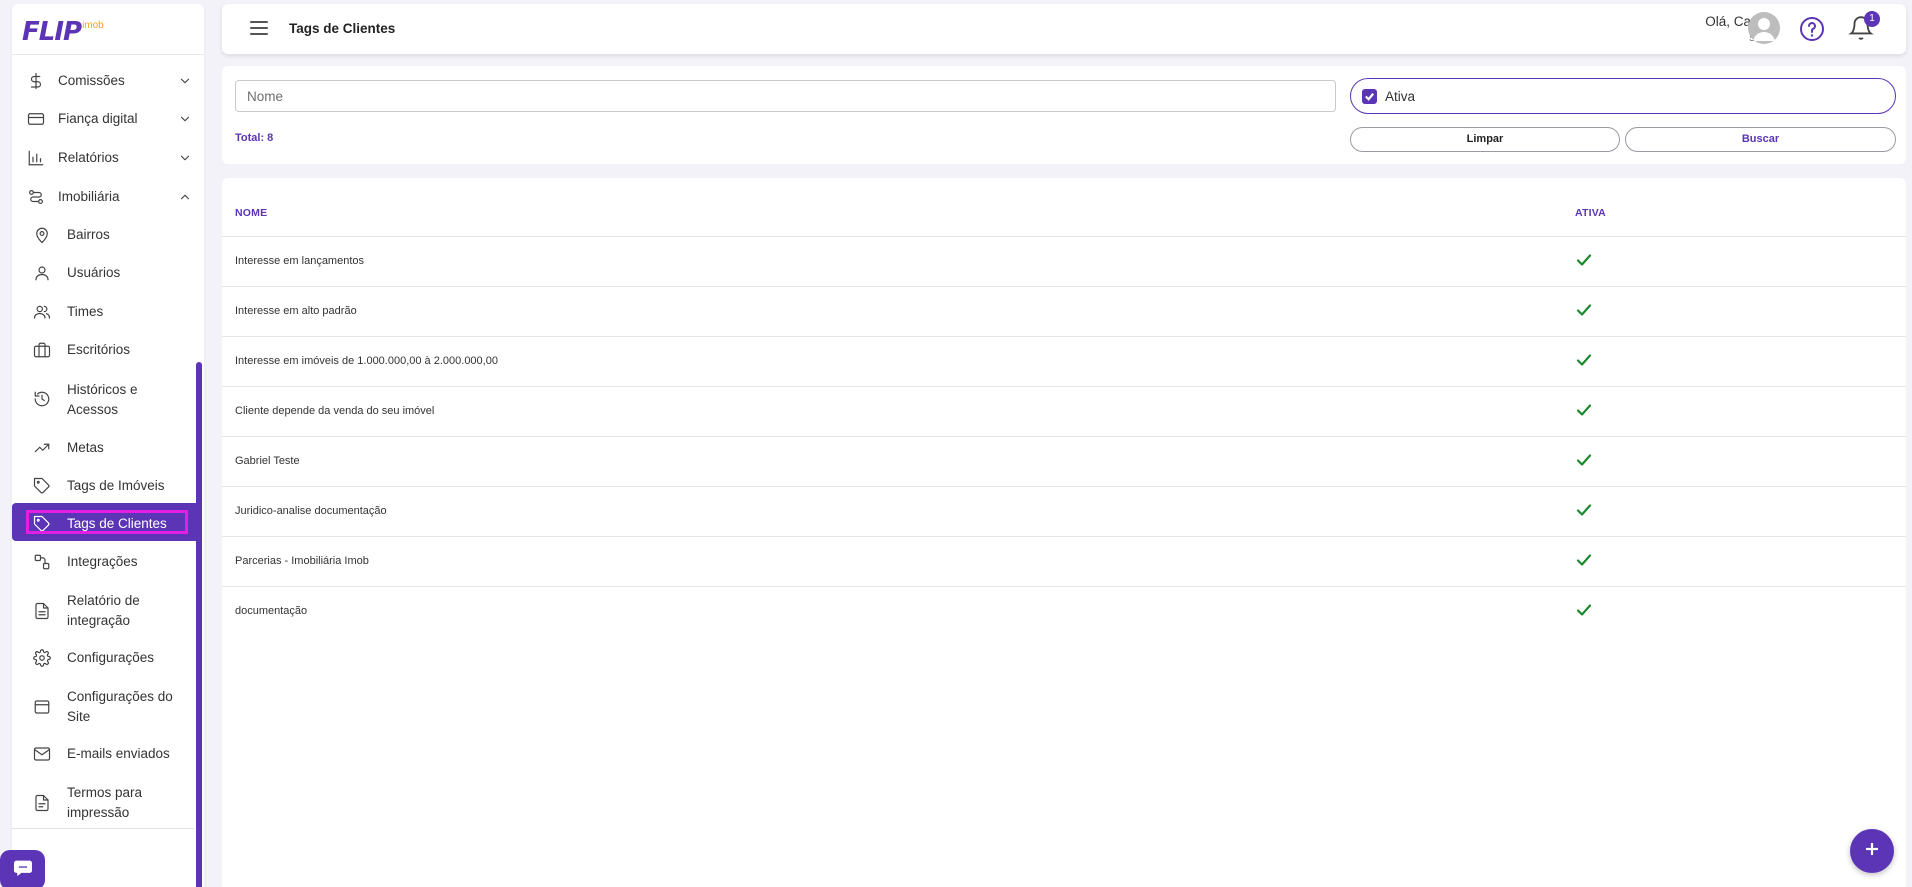 This screenshot has height=887, width=1912. What do you see at coordinates (42, 448) in the screenshot?
I see `trending-up-icon` at bounding box center [42, 448].